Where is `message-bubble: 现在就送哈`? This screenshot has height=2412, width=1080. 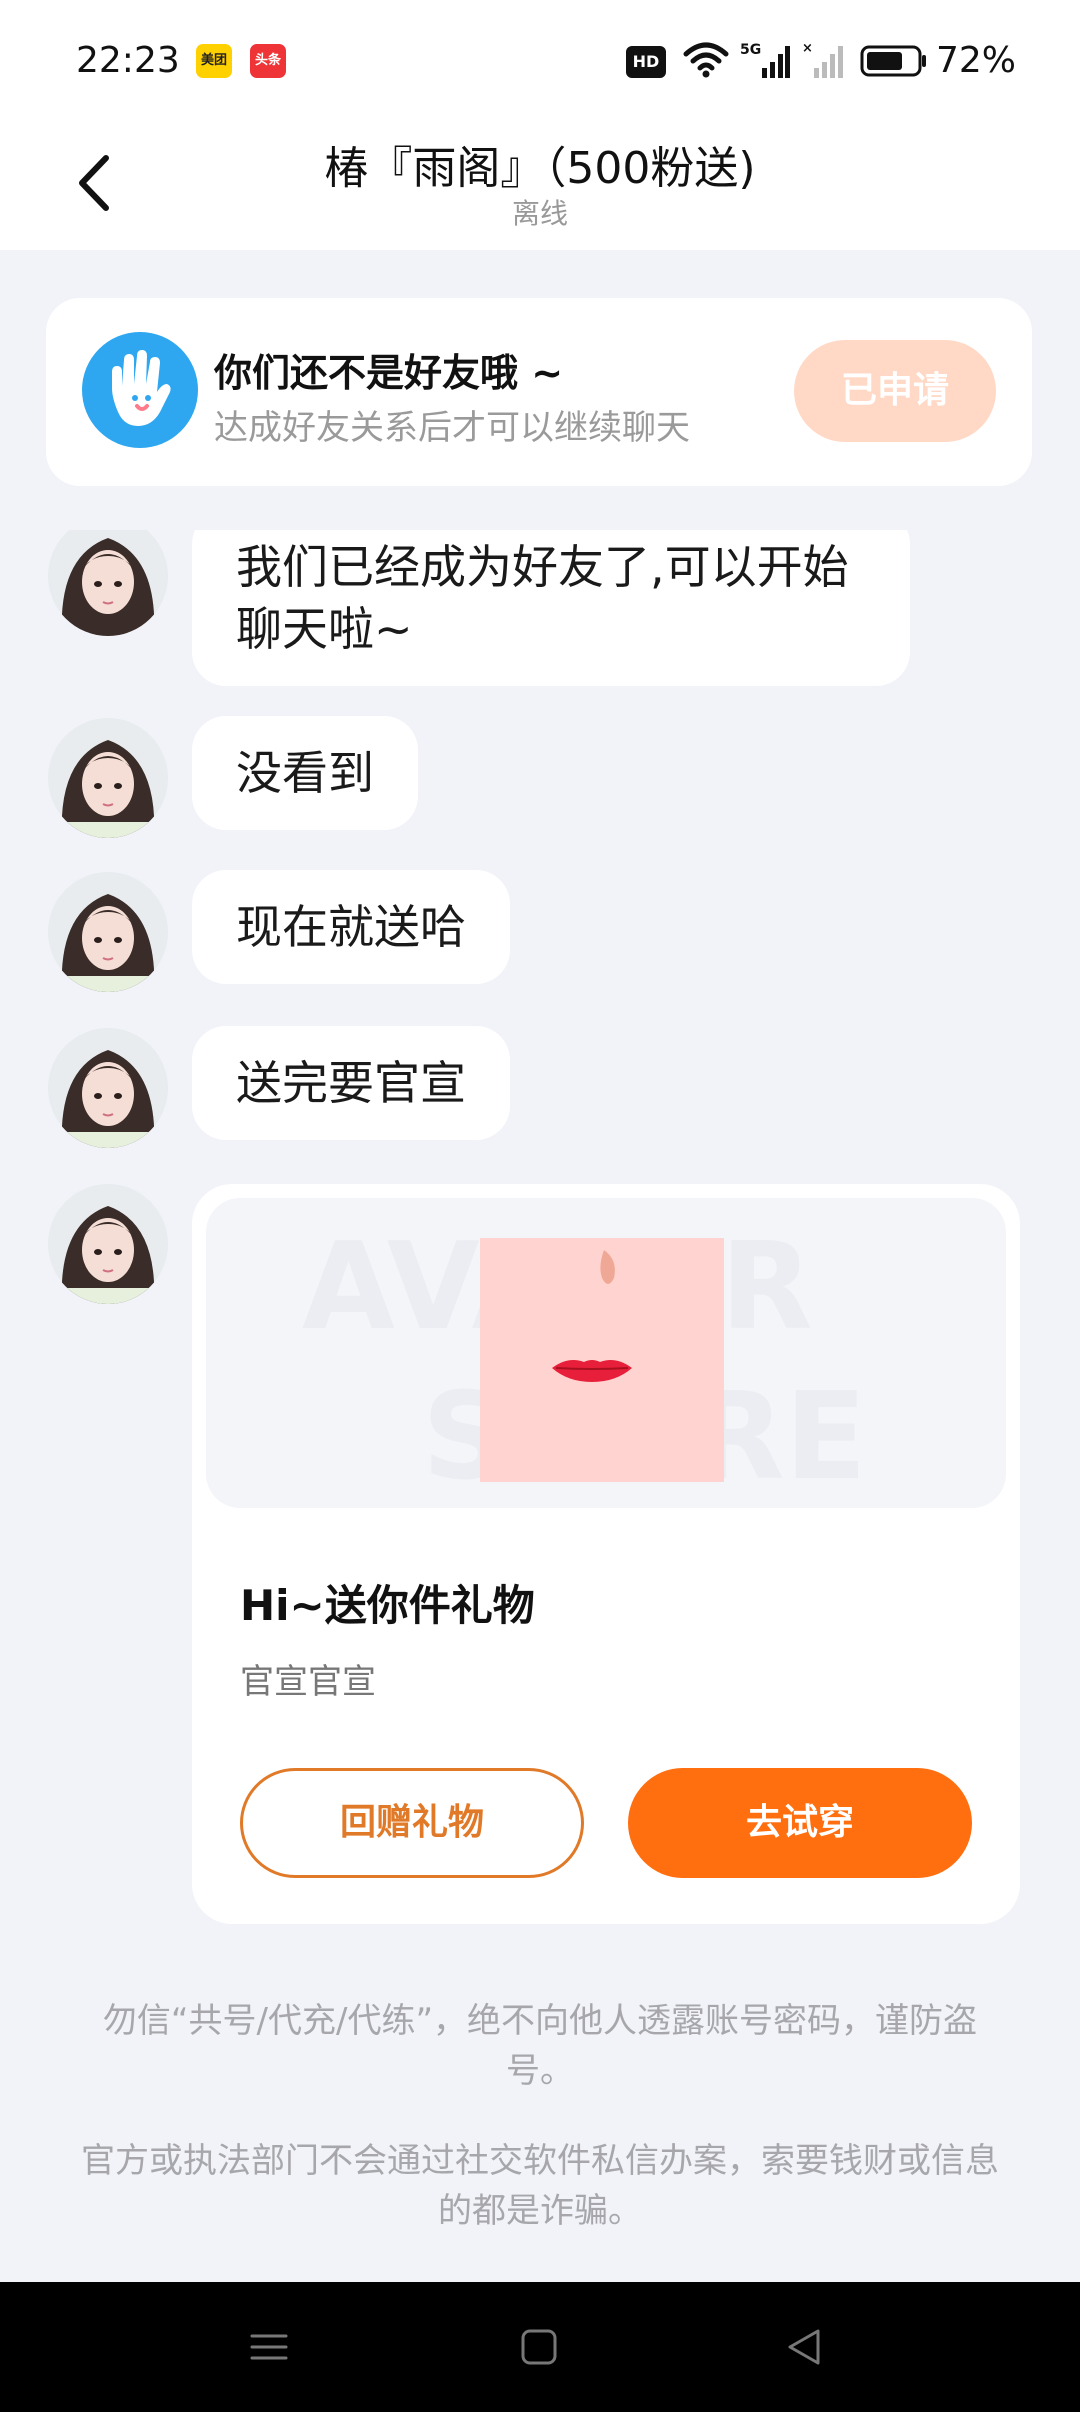
message-bubble: 现在就送哈 is located at coordinates (351, 927).